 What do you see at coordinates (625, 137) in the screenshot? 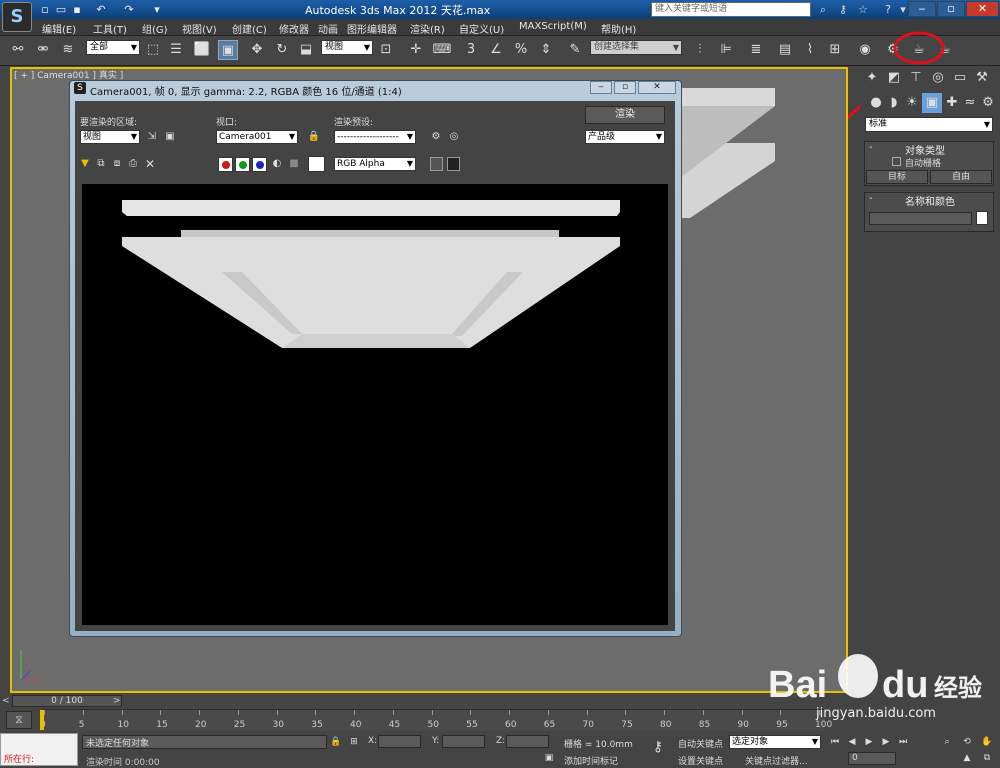
I see `render-quality-dropdown: 产品级 ▼` at bounding box center [625, 137].